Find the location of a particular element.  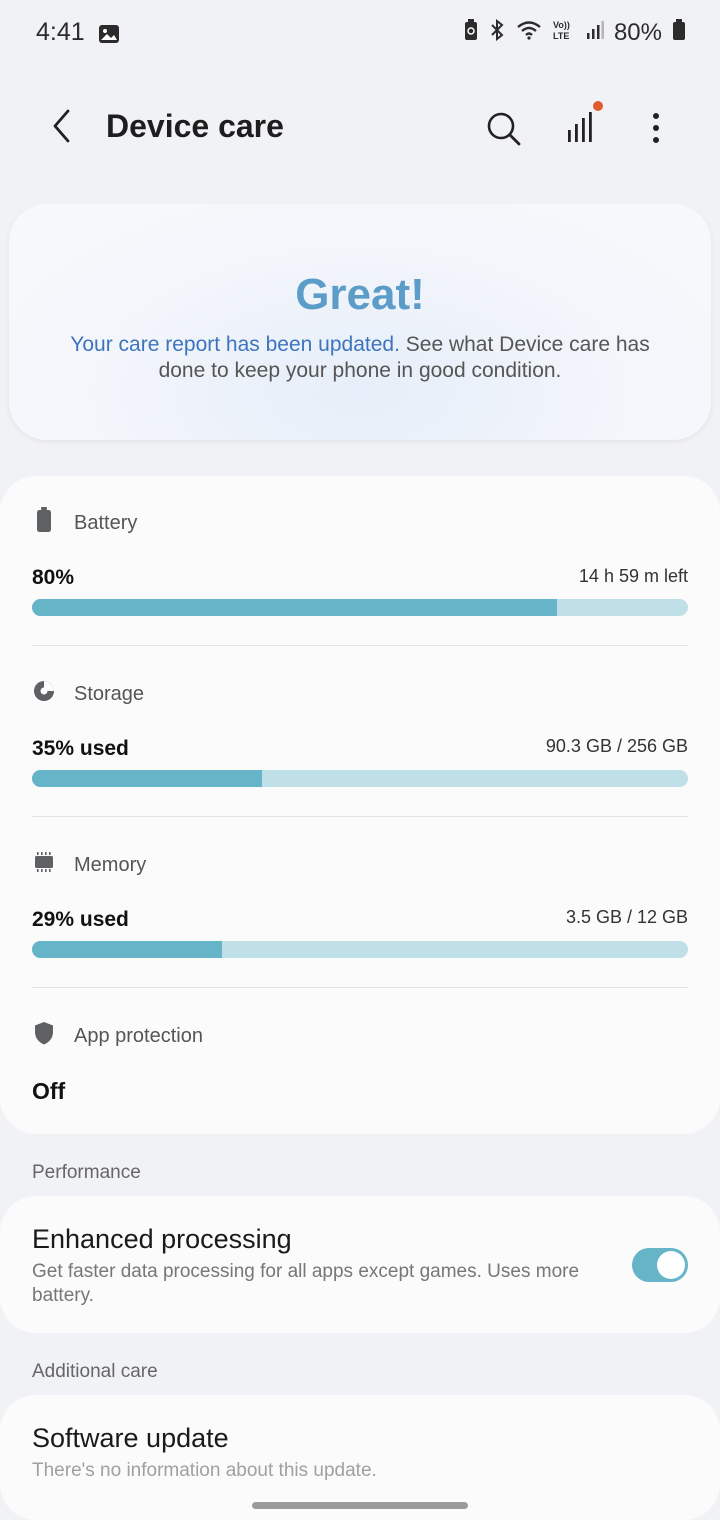

back-icon is located at coordinates (62, 128).